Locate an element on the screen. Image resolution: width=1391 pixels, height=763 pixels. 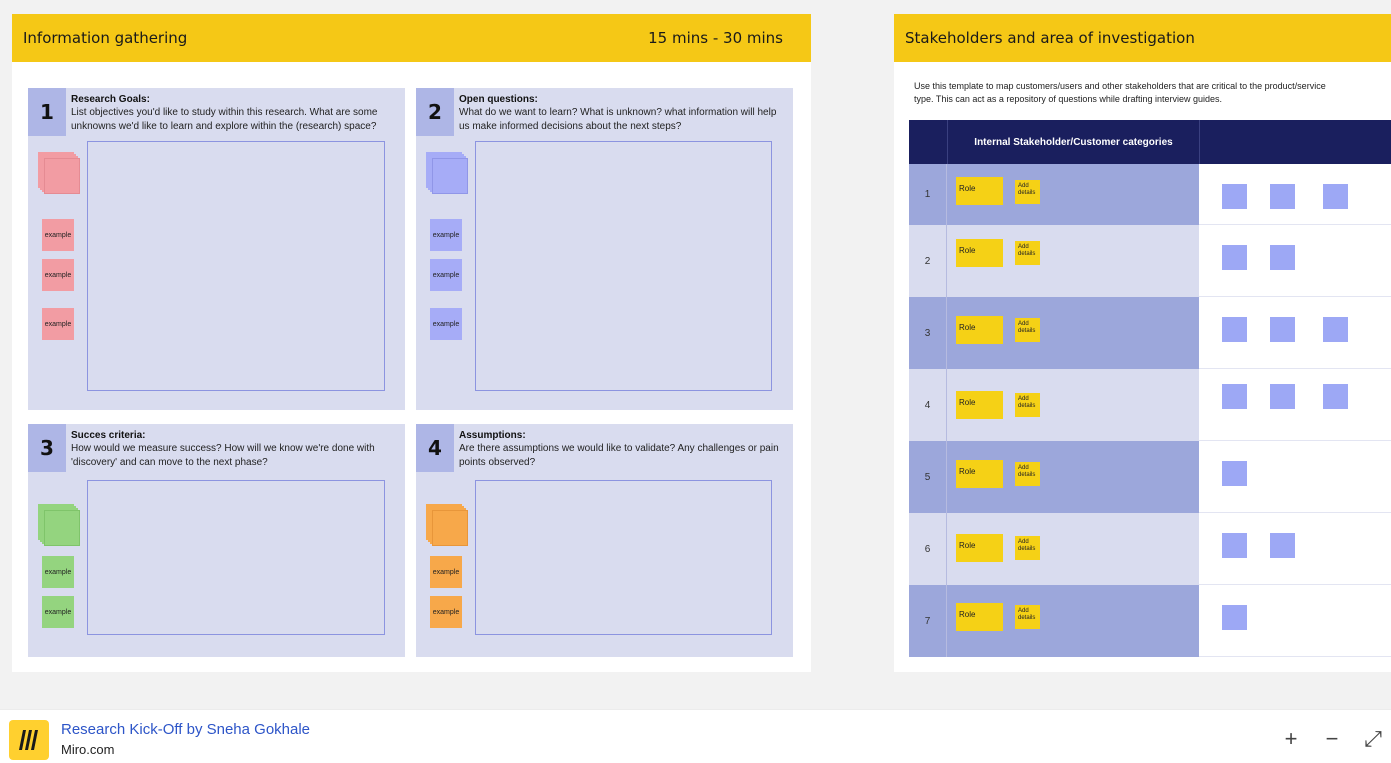
miro-logo-icon is located at coordinates (29, 740).